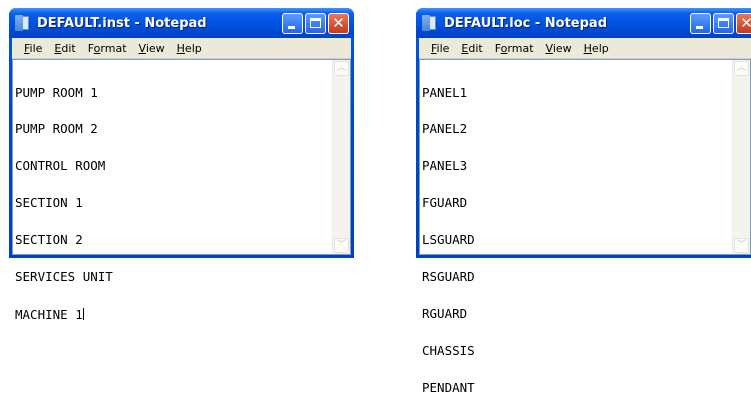 This screenshot has height=419, width=751. Describe the element at coordinates (445, 92) in the screenshot. I see `text-line: PANEL1` at that location.